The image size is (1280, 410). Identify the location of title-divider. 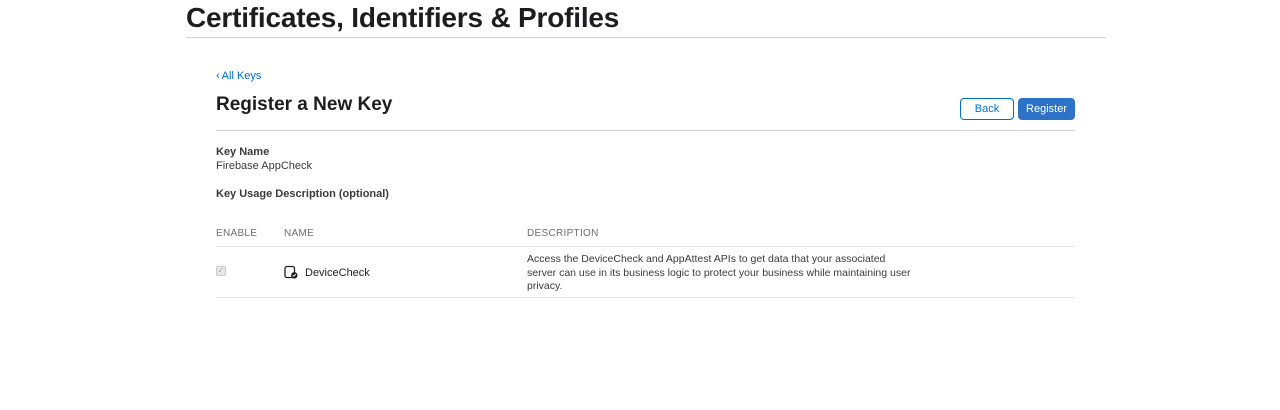
(646, 37).